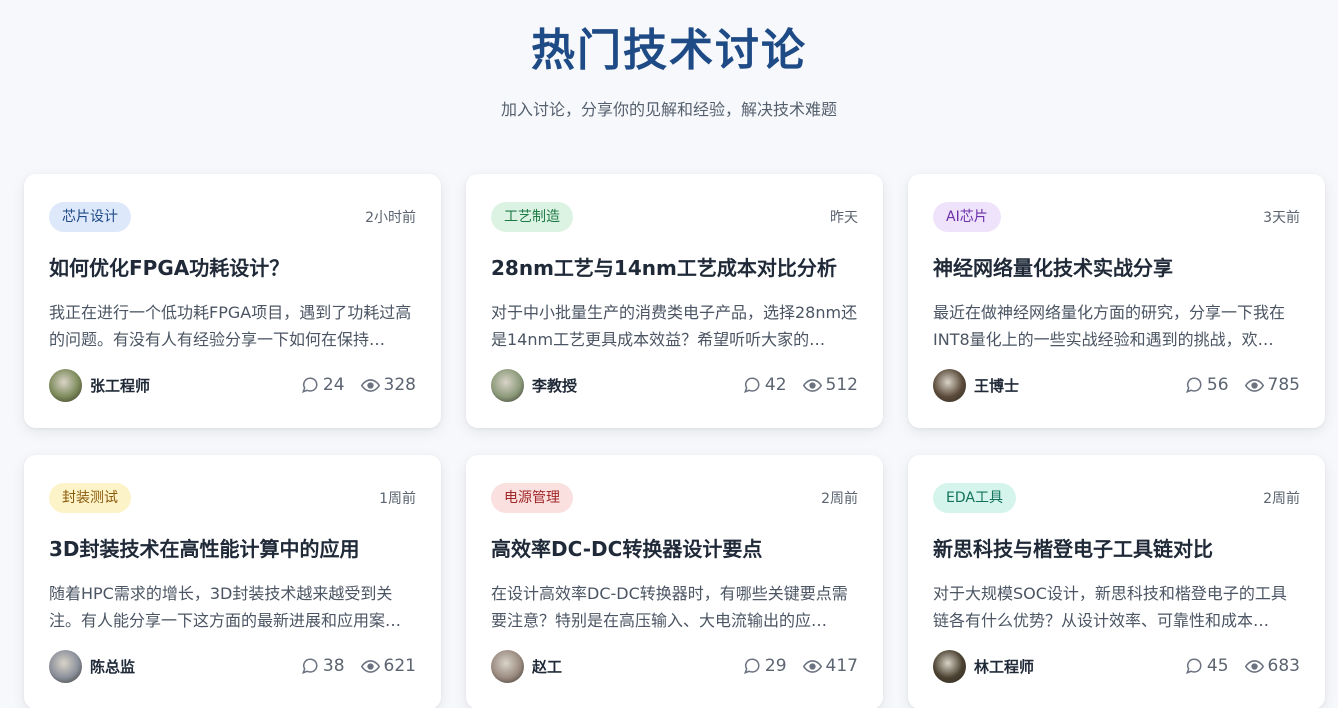 This screenshot has width=1338, height=708. What do you see at coordinates (399, 666) in the screenshot?
I see `view-count-value: 621` at bounding box center [399, 666].